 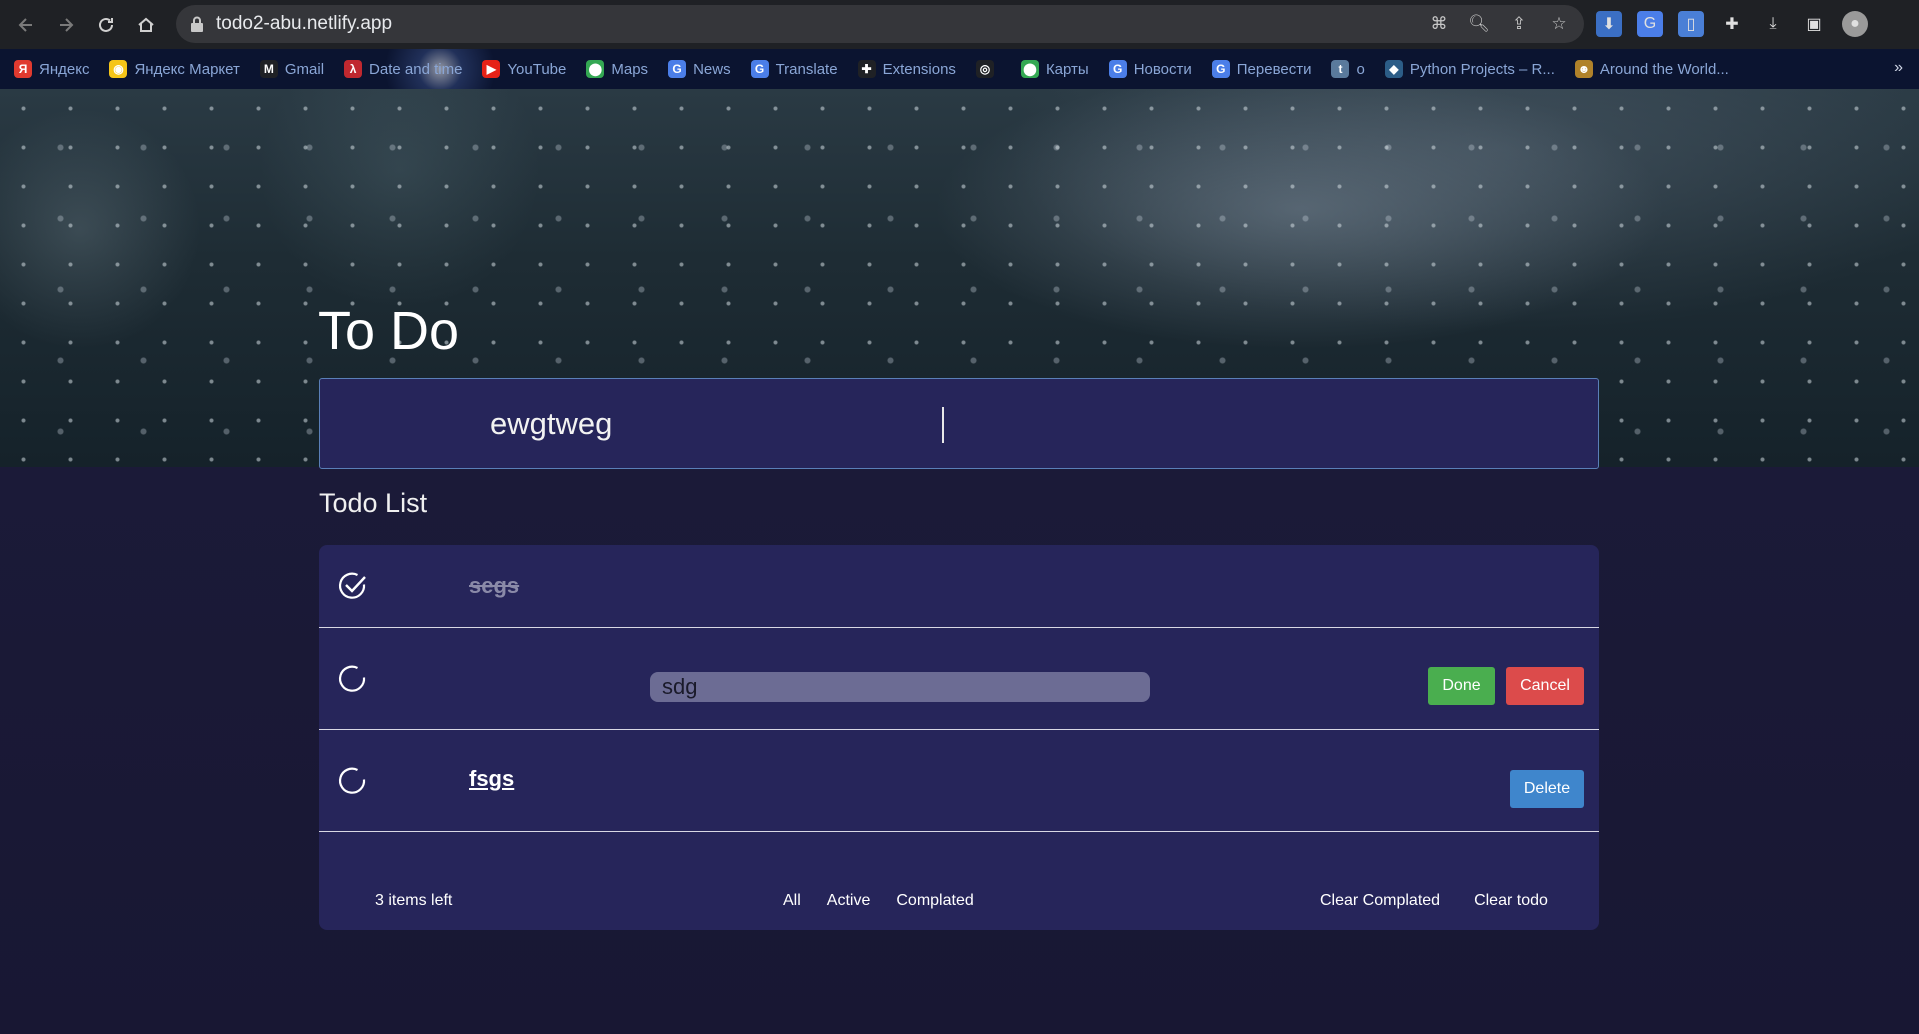 I want to click on reload-button, so click(x=106, y=25).